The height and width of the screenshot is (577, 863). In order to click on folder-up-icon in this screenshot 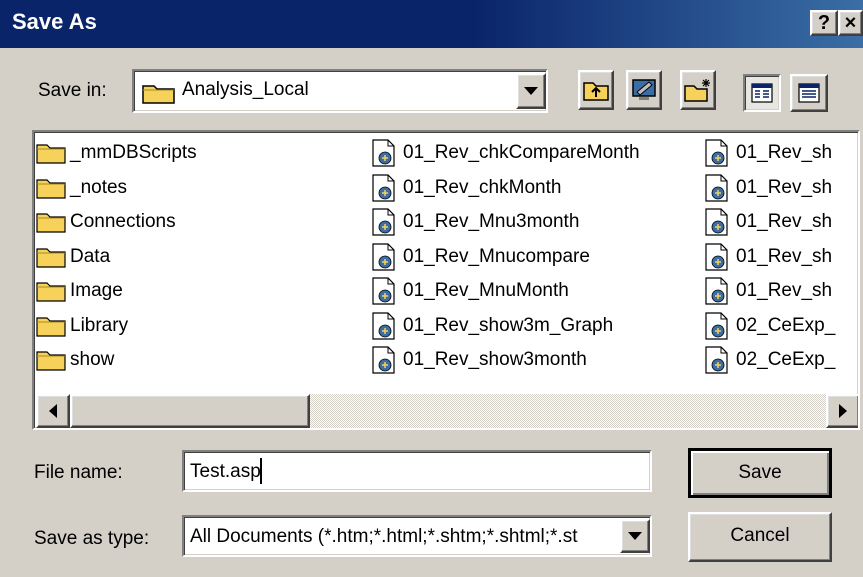, I will do `click(596, 91)`.